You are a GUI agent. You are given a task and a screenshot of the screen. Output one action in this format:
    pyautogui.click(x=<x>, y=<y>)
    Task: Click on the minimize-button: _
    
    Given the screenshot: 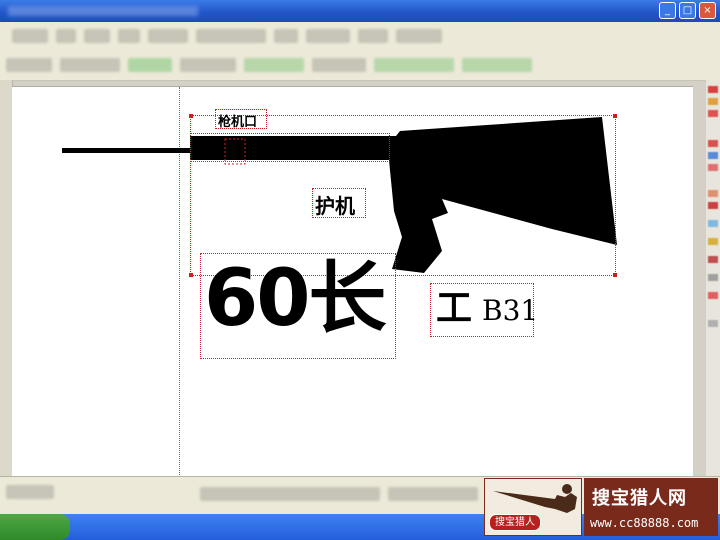 What is the action you would take?
    pyautogui.click(x=667, y=10)
    